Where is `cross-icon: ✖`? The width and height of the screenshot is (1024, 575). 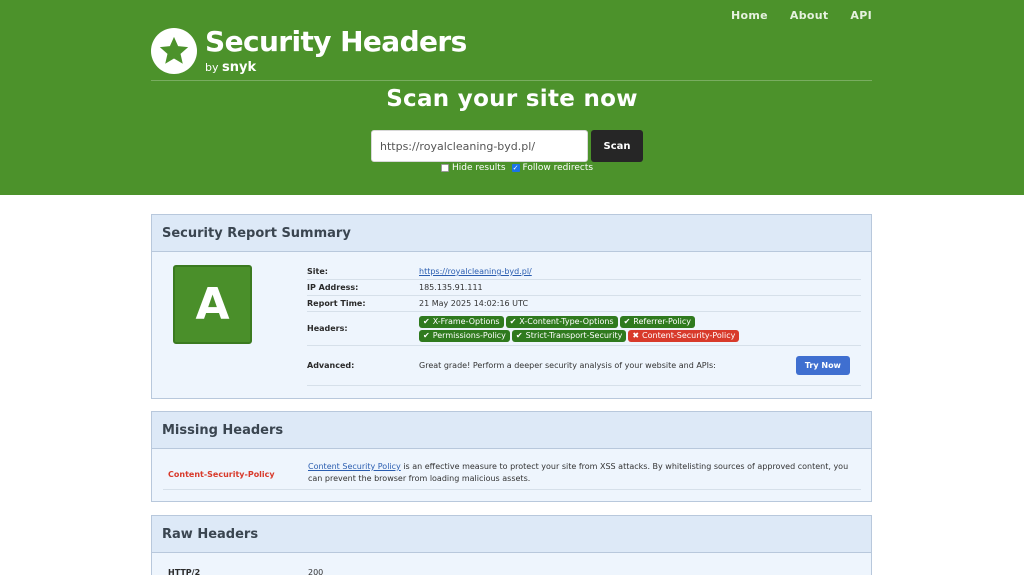 cross-icon: ✖ is located at coordinates (636, 335).